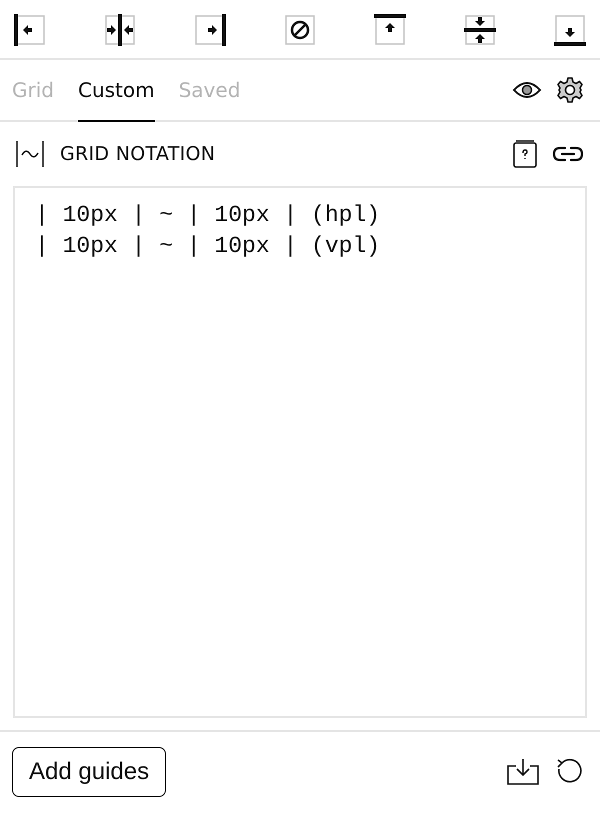 The height and width of the screenshot is (818, 600). What do you see at coordinates (89, 772) in the screenshot?
I see `add-guides-button: Add guides` at bounding box center [89, 772].